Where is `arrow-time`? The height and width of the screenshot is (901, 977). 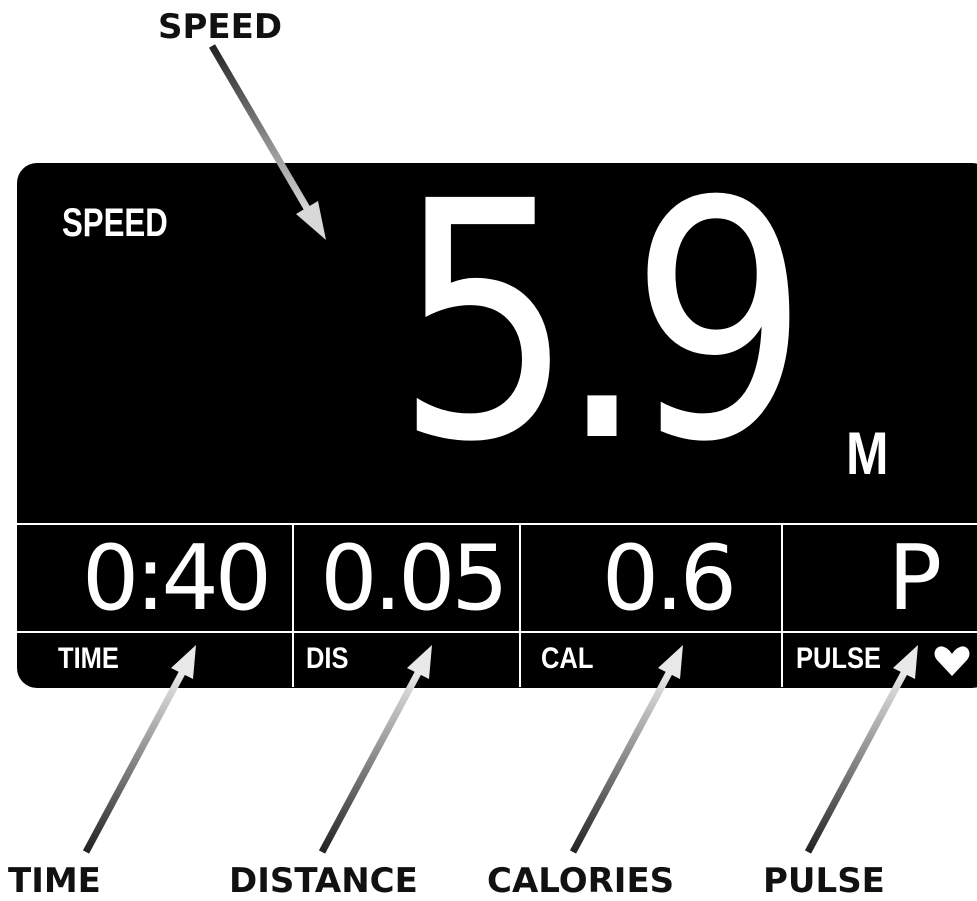 arrow-time is located at coordinates (139, 749).